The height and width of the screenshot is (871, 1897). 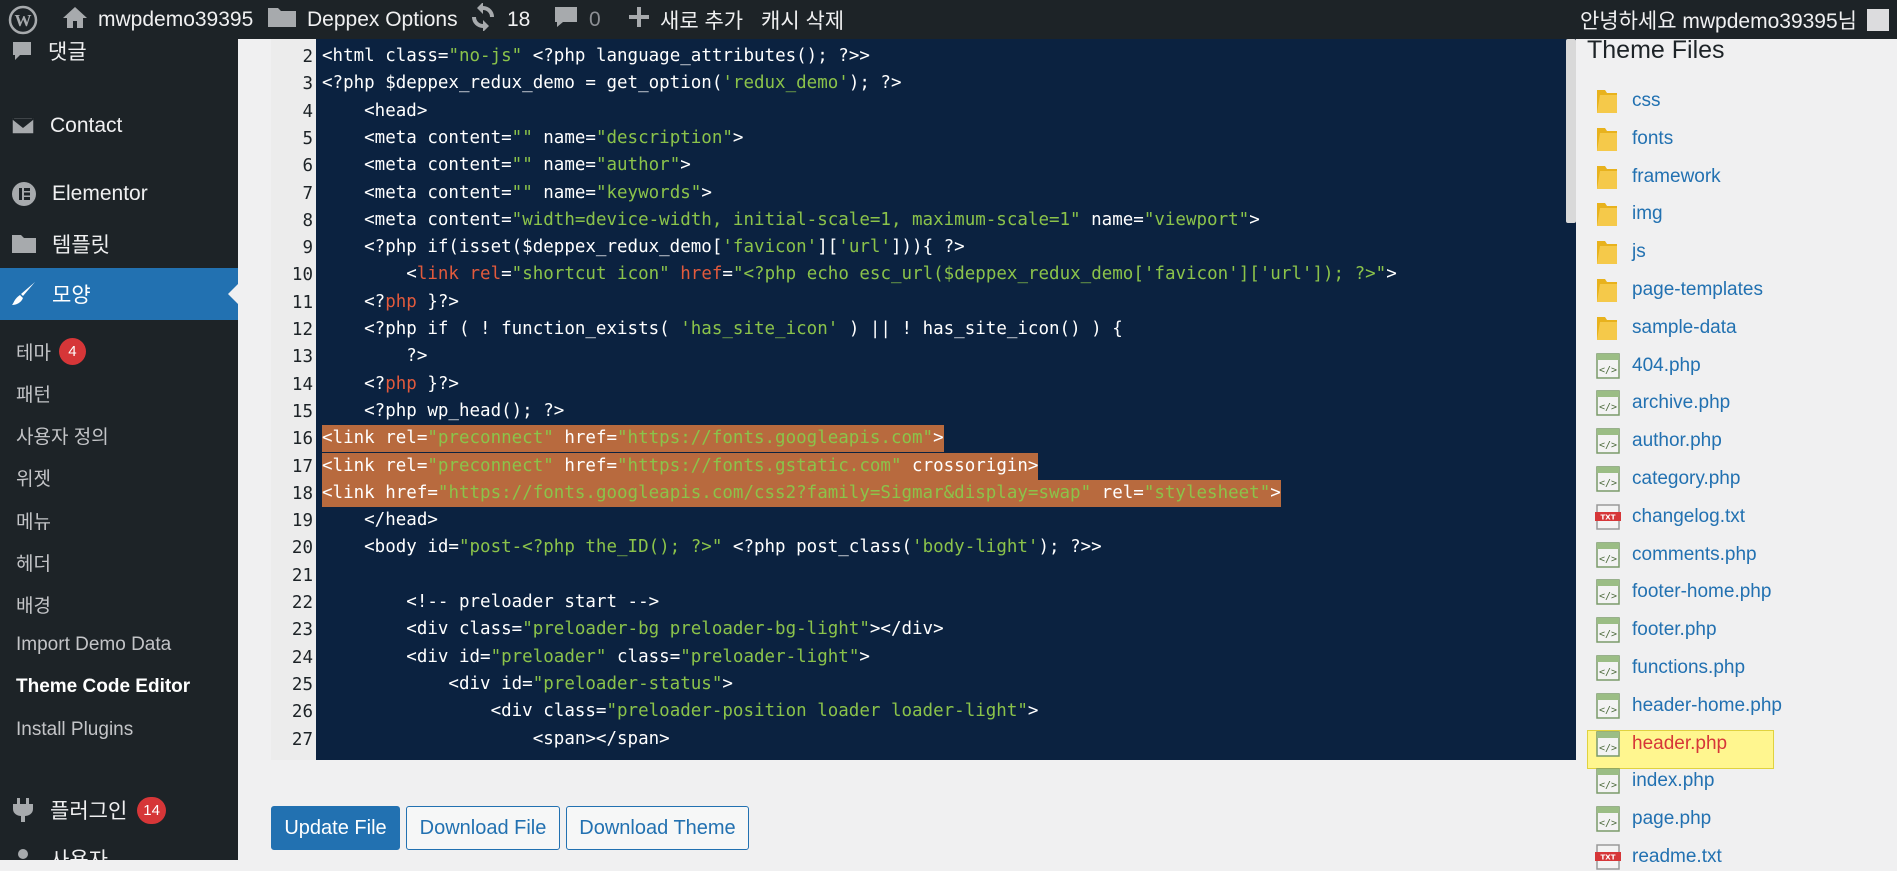 I want to click on deppex-options-label: Deppex Options, so click(x=382, y=19).